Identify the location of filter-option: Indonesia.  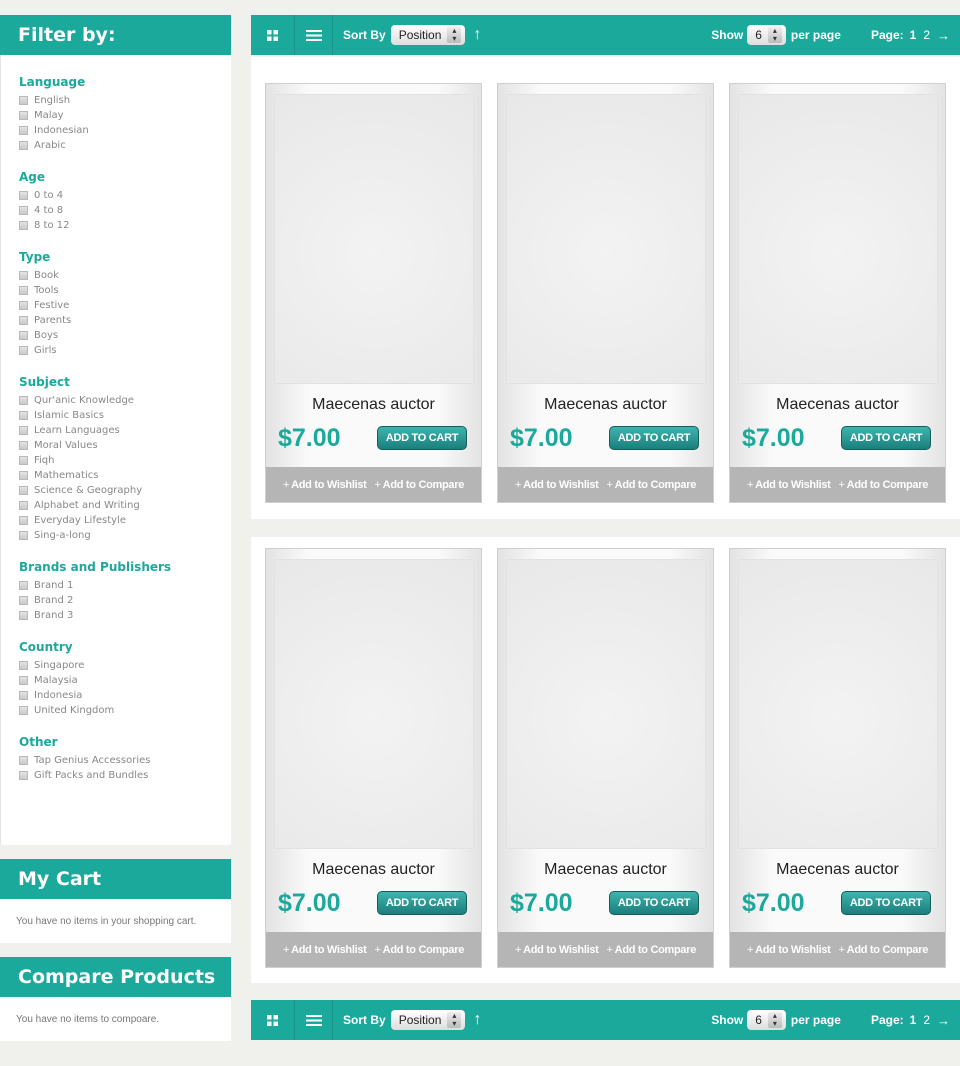
(125, 695).